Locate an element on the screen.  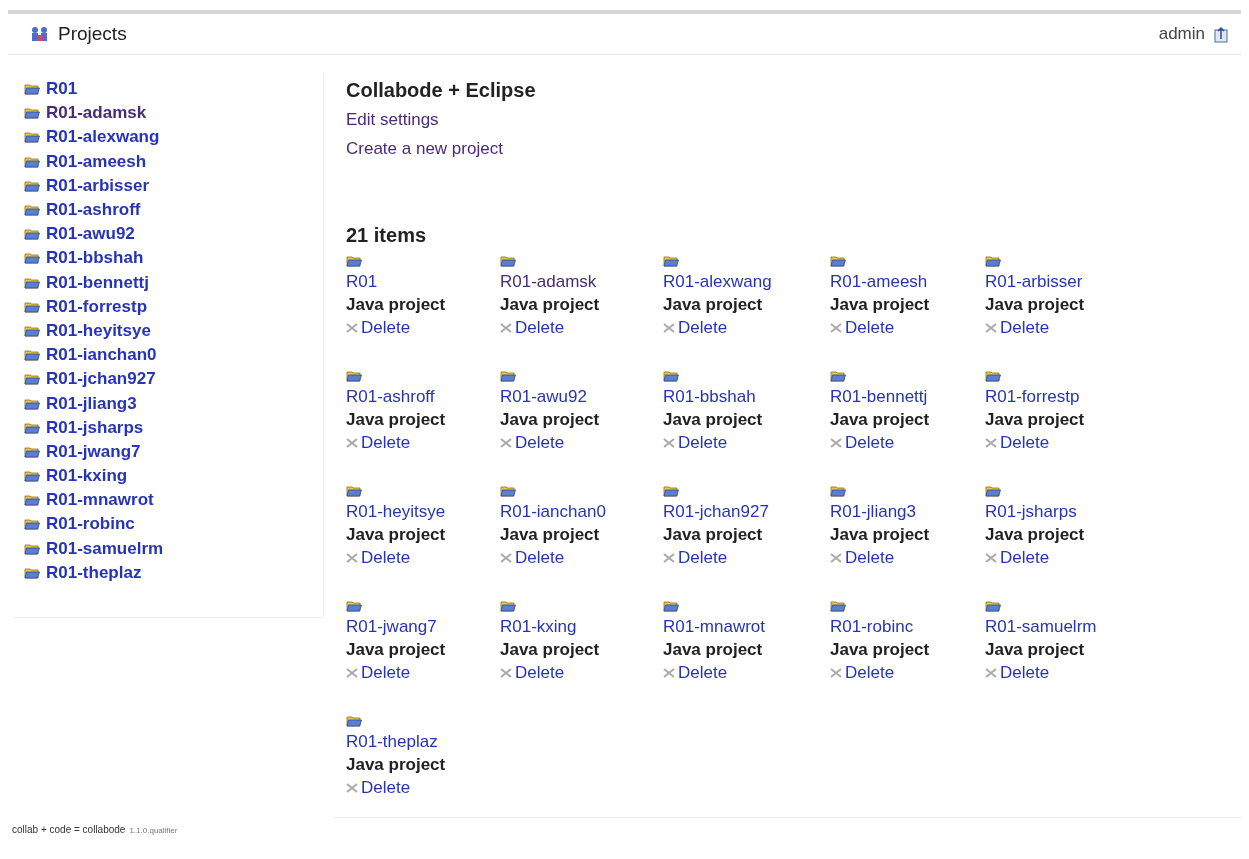
footer-text: collab + code = collabode is located at coordinates (69, 829).